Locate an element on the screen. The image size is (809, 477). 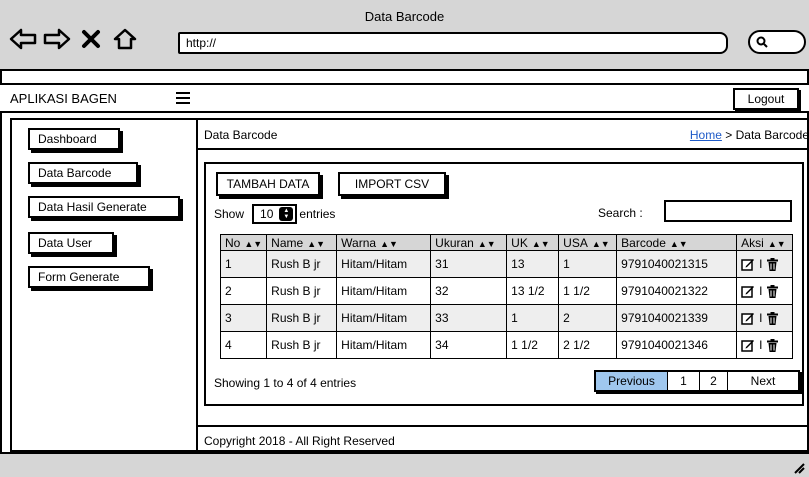
cell-ukuran: 31 is located at coordinates (469, 264).